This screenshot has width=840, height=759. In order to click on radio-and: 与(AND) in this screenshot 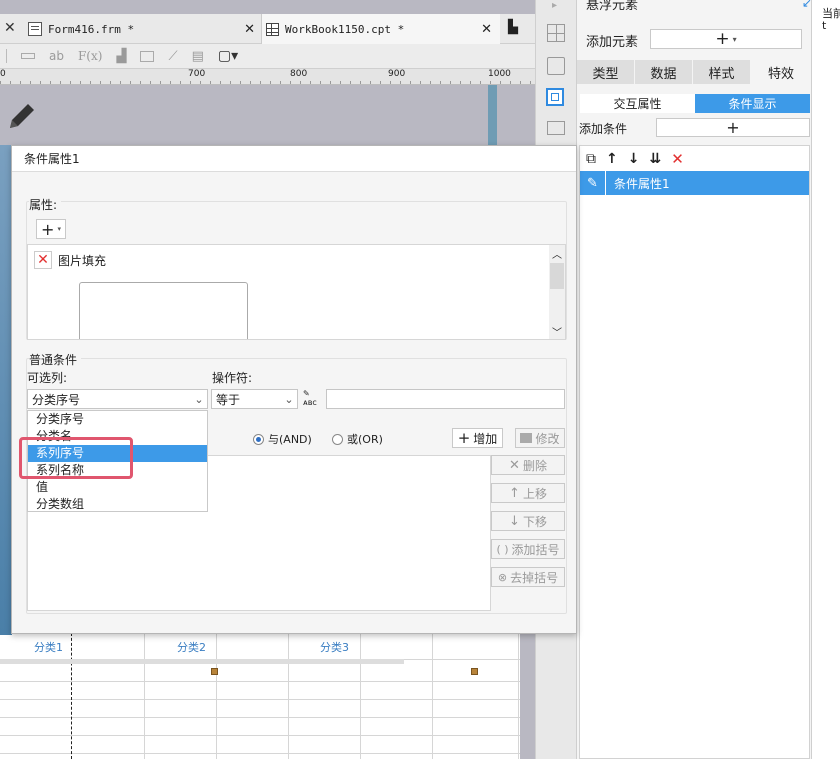, I will do `click(282, 439)`.